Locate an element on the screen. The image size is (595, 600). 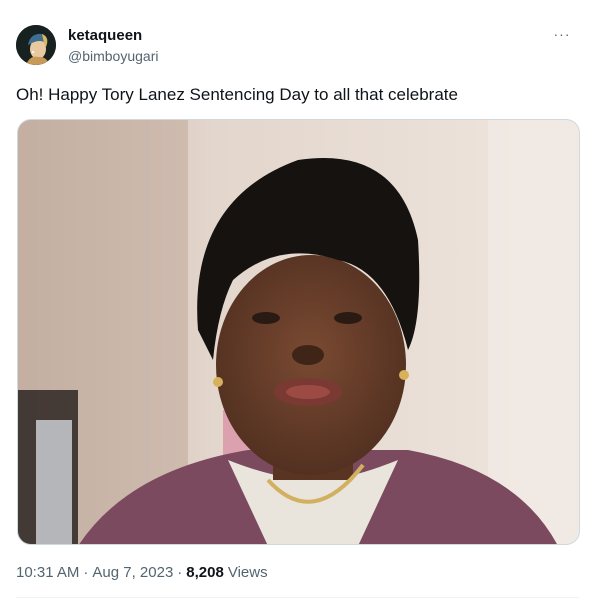
tweet-meta: 10:31 AM · Aug 7, 2023 · 8,208 Views is located at coordinates (142, 573).